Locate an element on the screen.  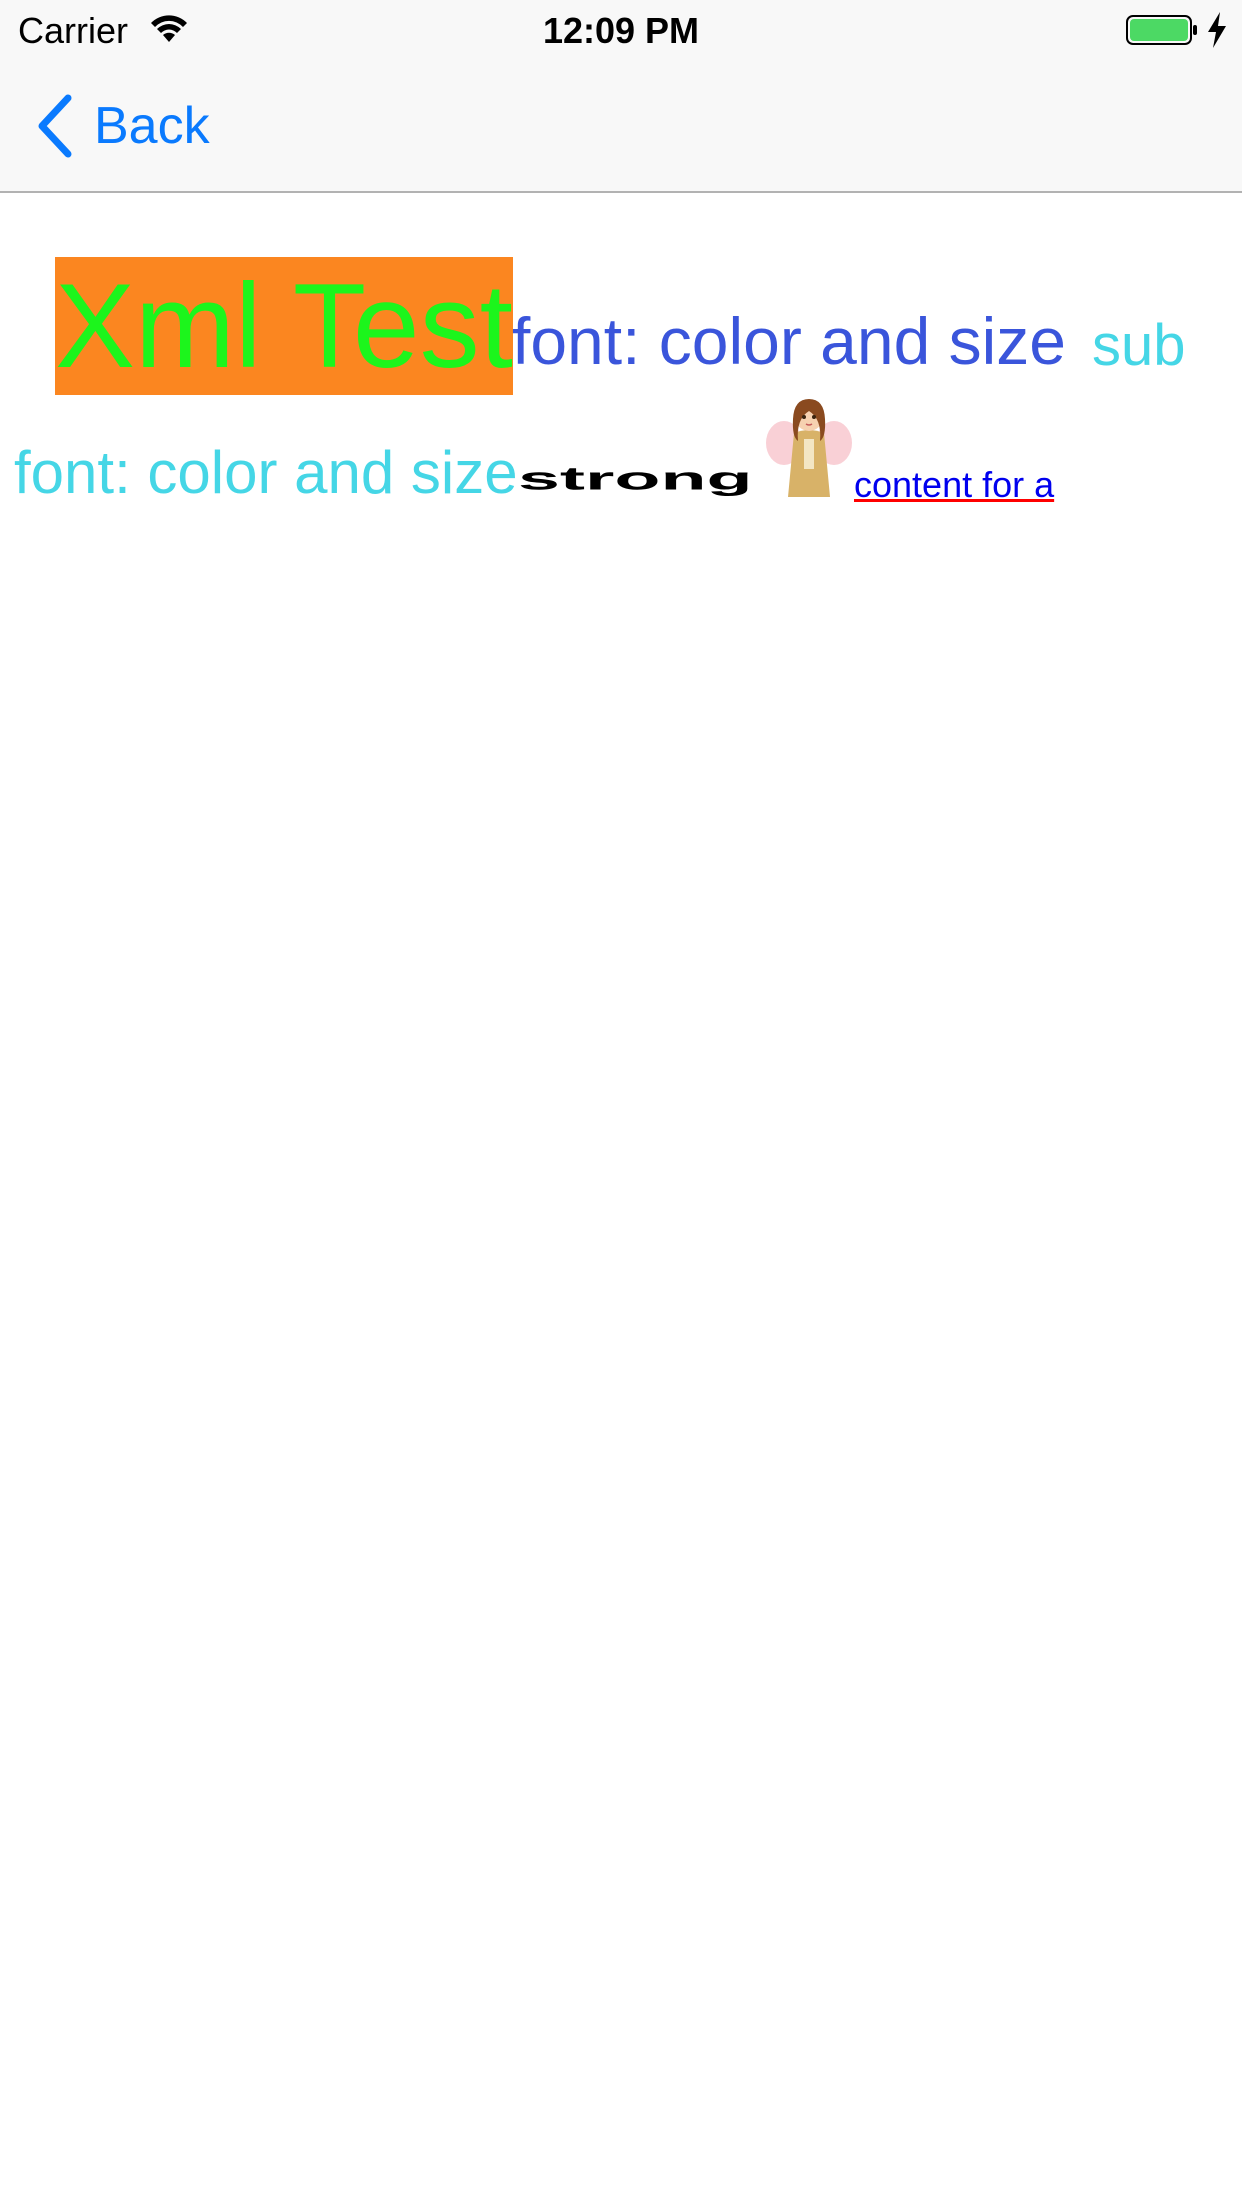
xml-test-heading: Xml Test is located at coordinates (284, 326).